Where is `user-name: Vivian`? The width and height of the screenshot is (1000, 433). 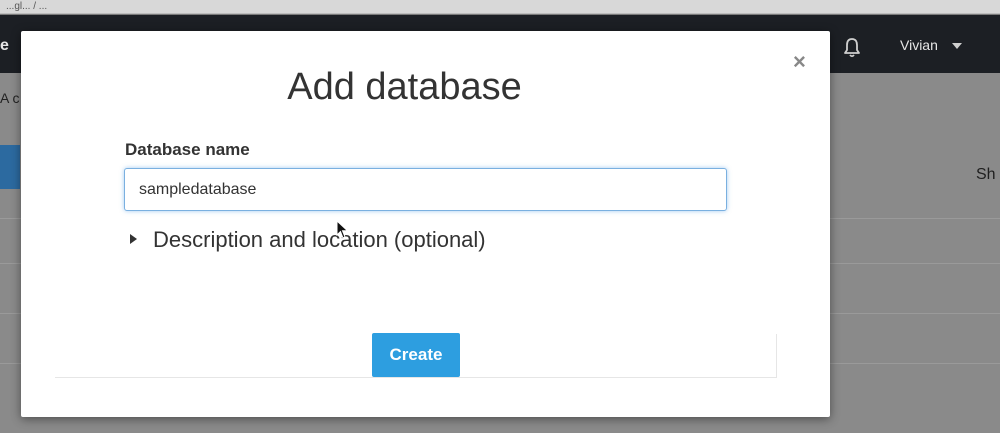
user-name: Vivian is located at coordinates (919, 45).